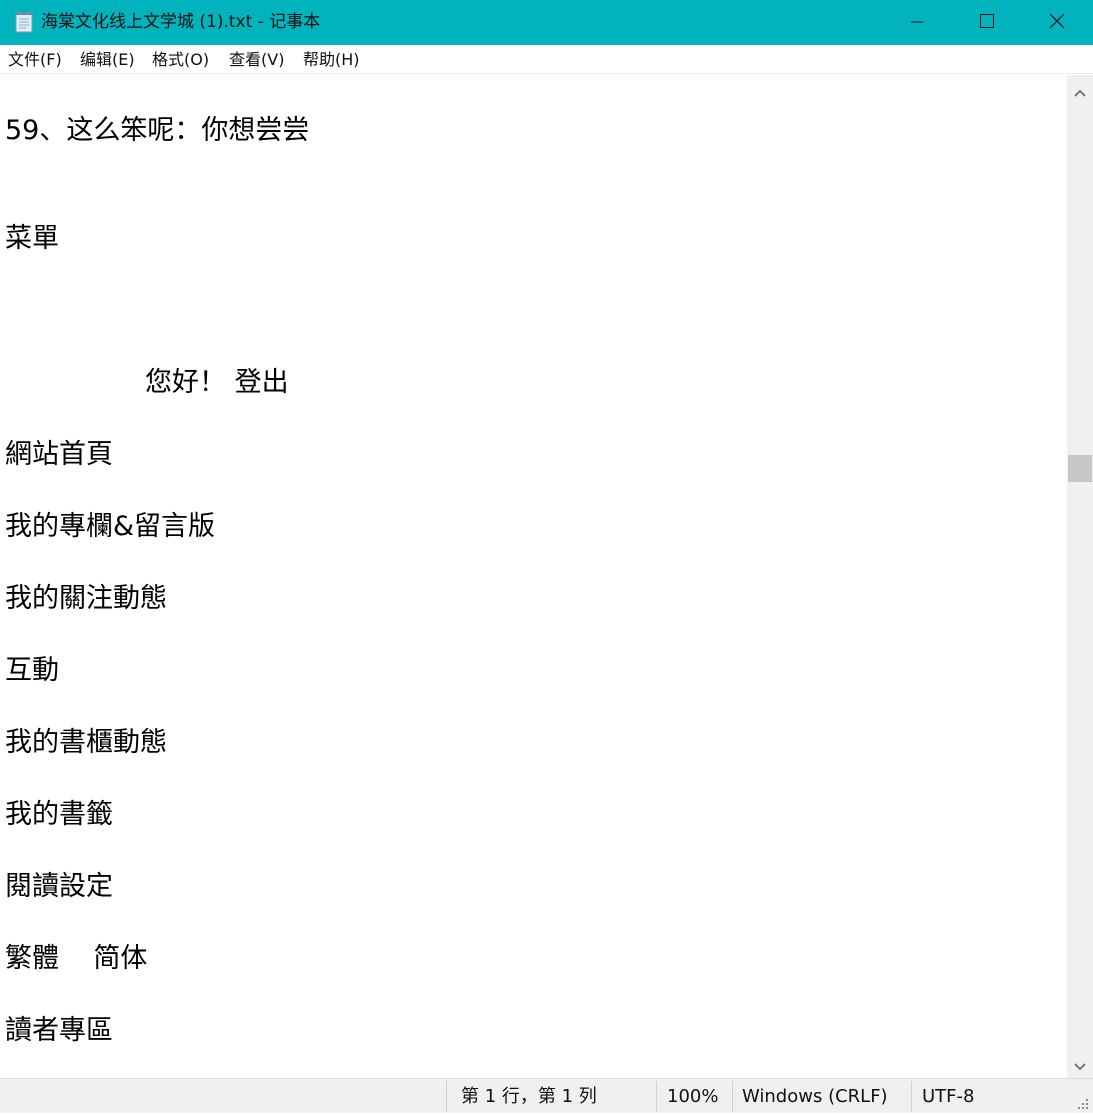  I want to click on minimize-icon, so click(917, 22).